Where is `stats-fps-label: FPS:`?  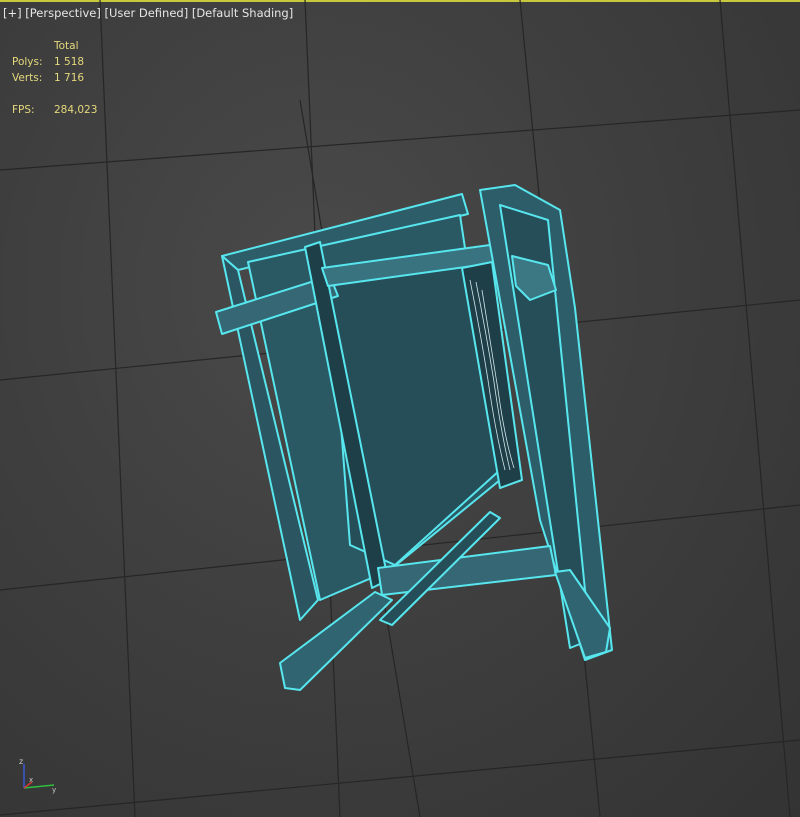 stats-fps-label: FPS: is located at coordinates (23, 110).